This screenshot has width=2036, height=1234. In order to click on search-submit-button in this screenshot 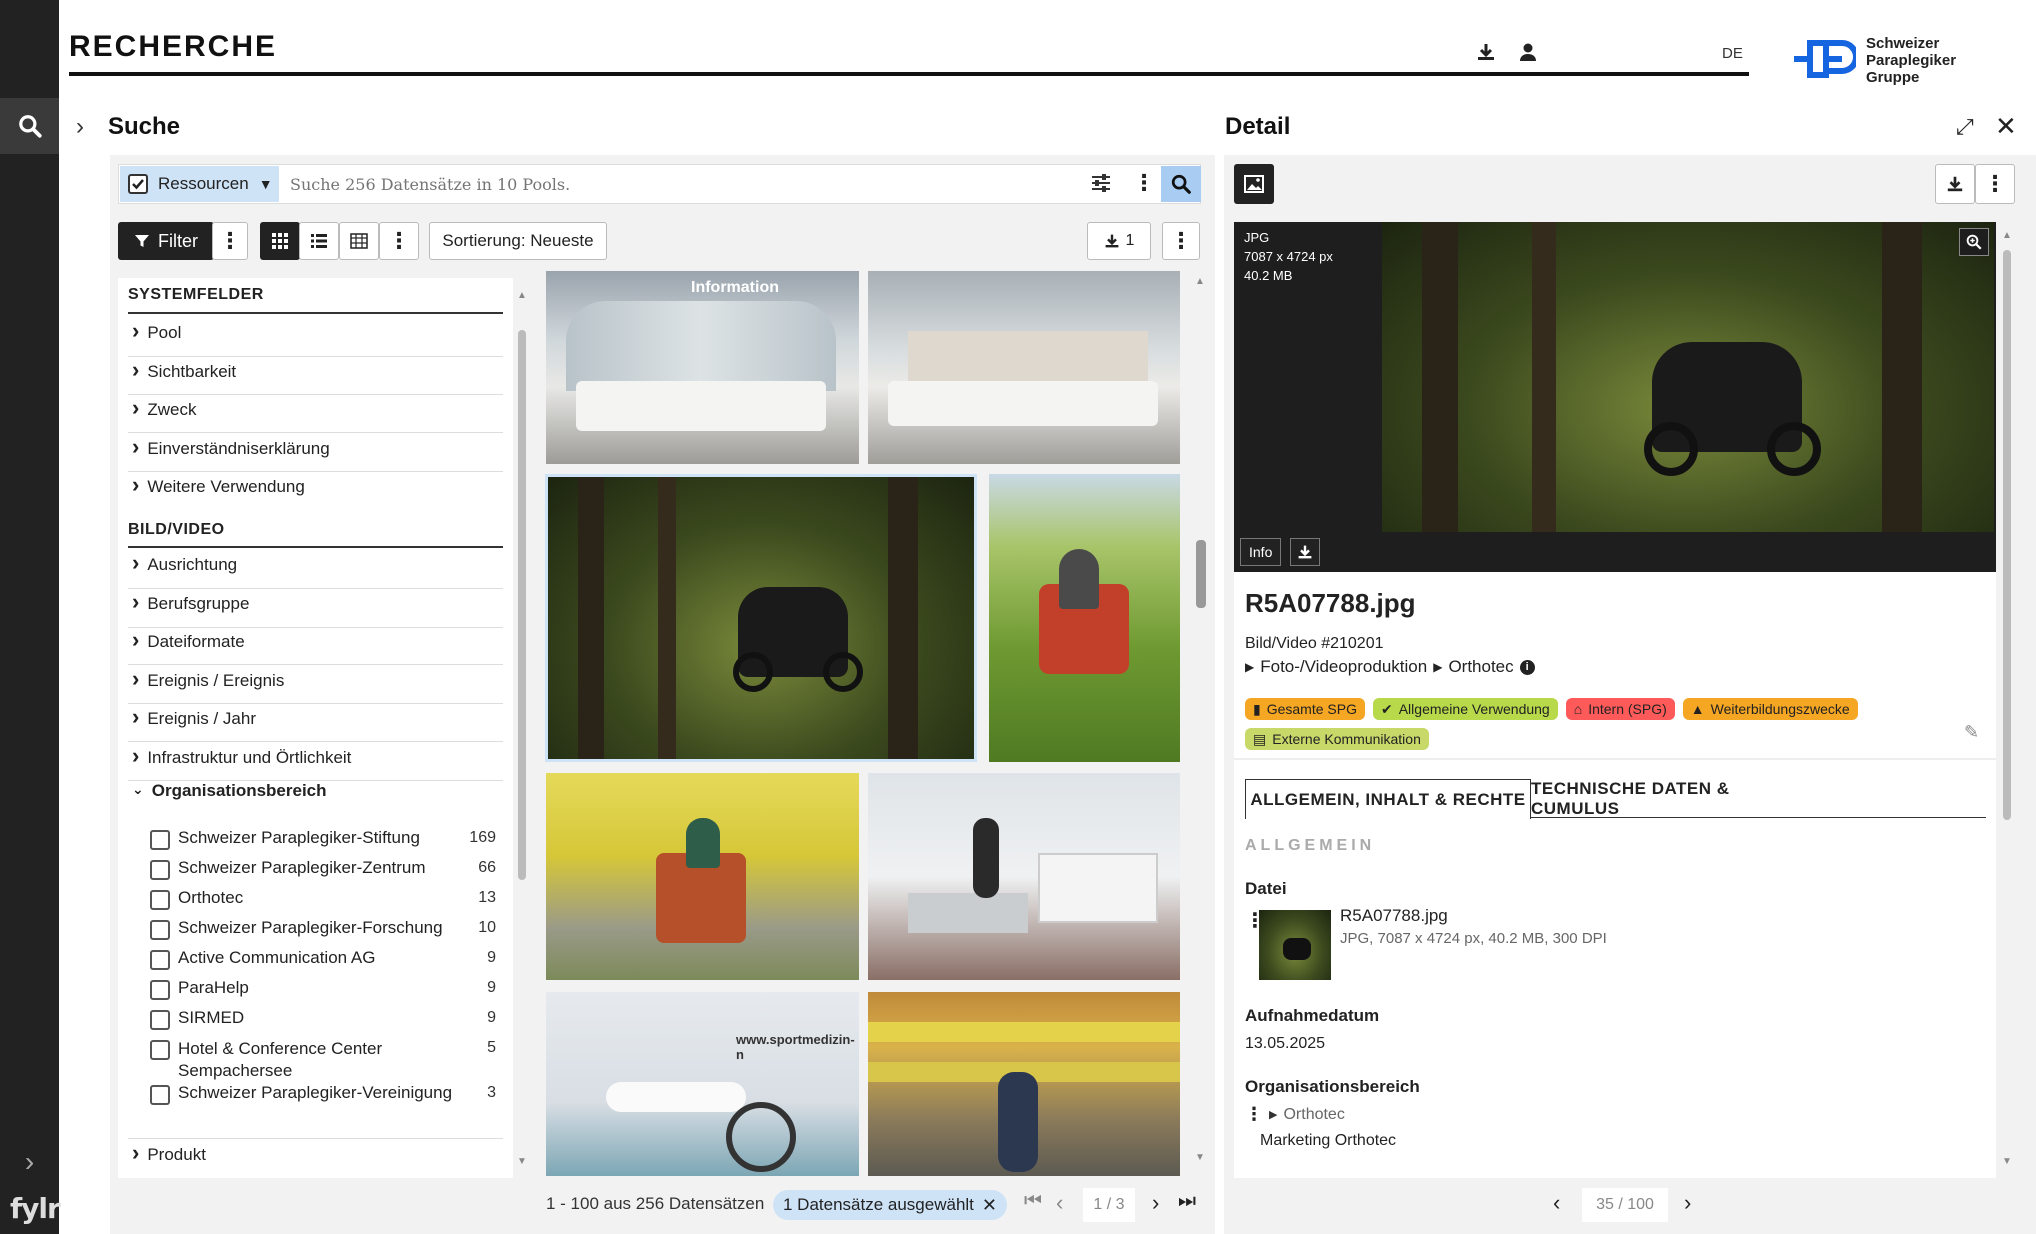, I will do `click(1181, 184)`.